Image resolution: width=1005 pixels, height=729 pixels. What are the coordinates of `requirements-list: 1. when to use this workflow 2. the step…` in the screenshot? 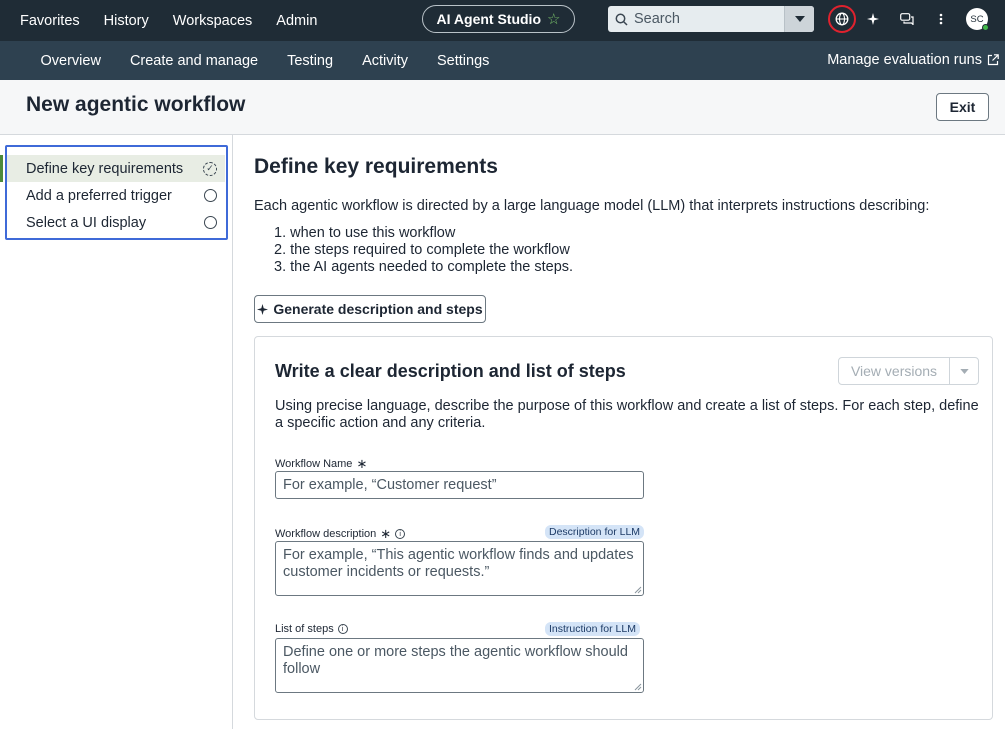 It's located at (423, 250).